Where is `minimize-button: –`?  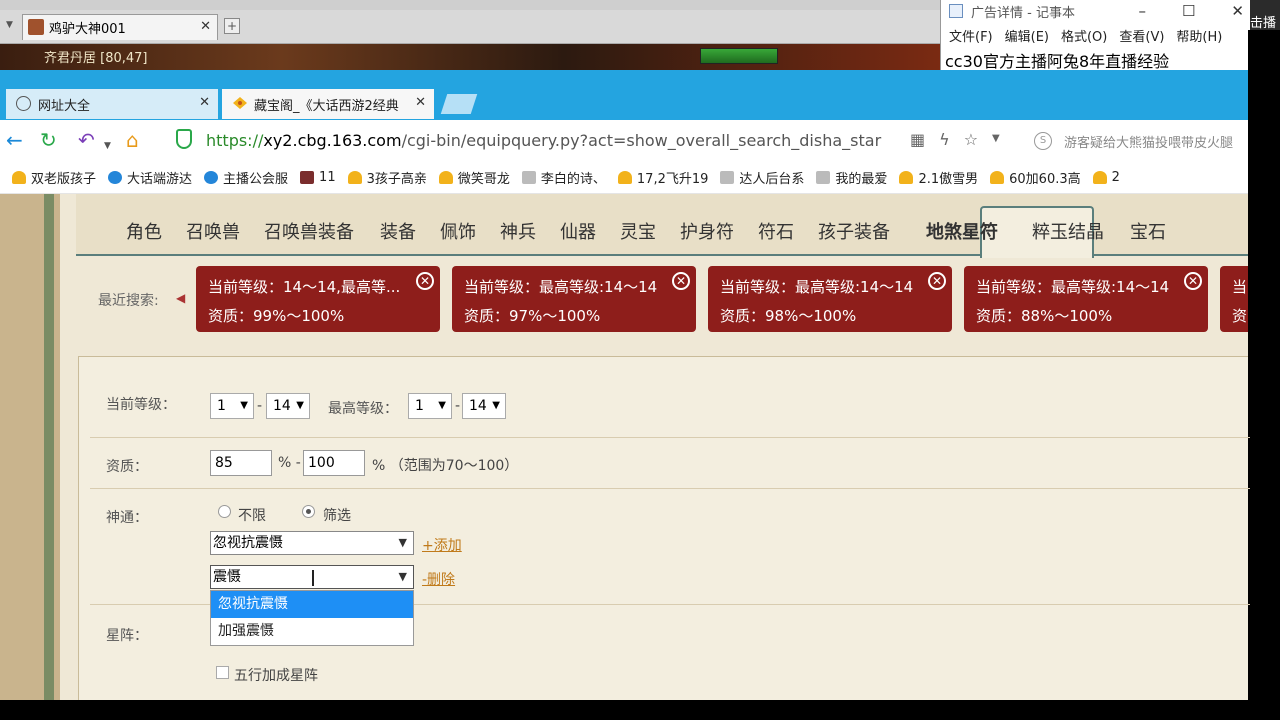 minimize-button: – is located at coordinates (1142, 11).